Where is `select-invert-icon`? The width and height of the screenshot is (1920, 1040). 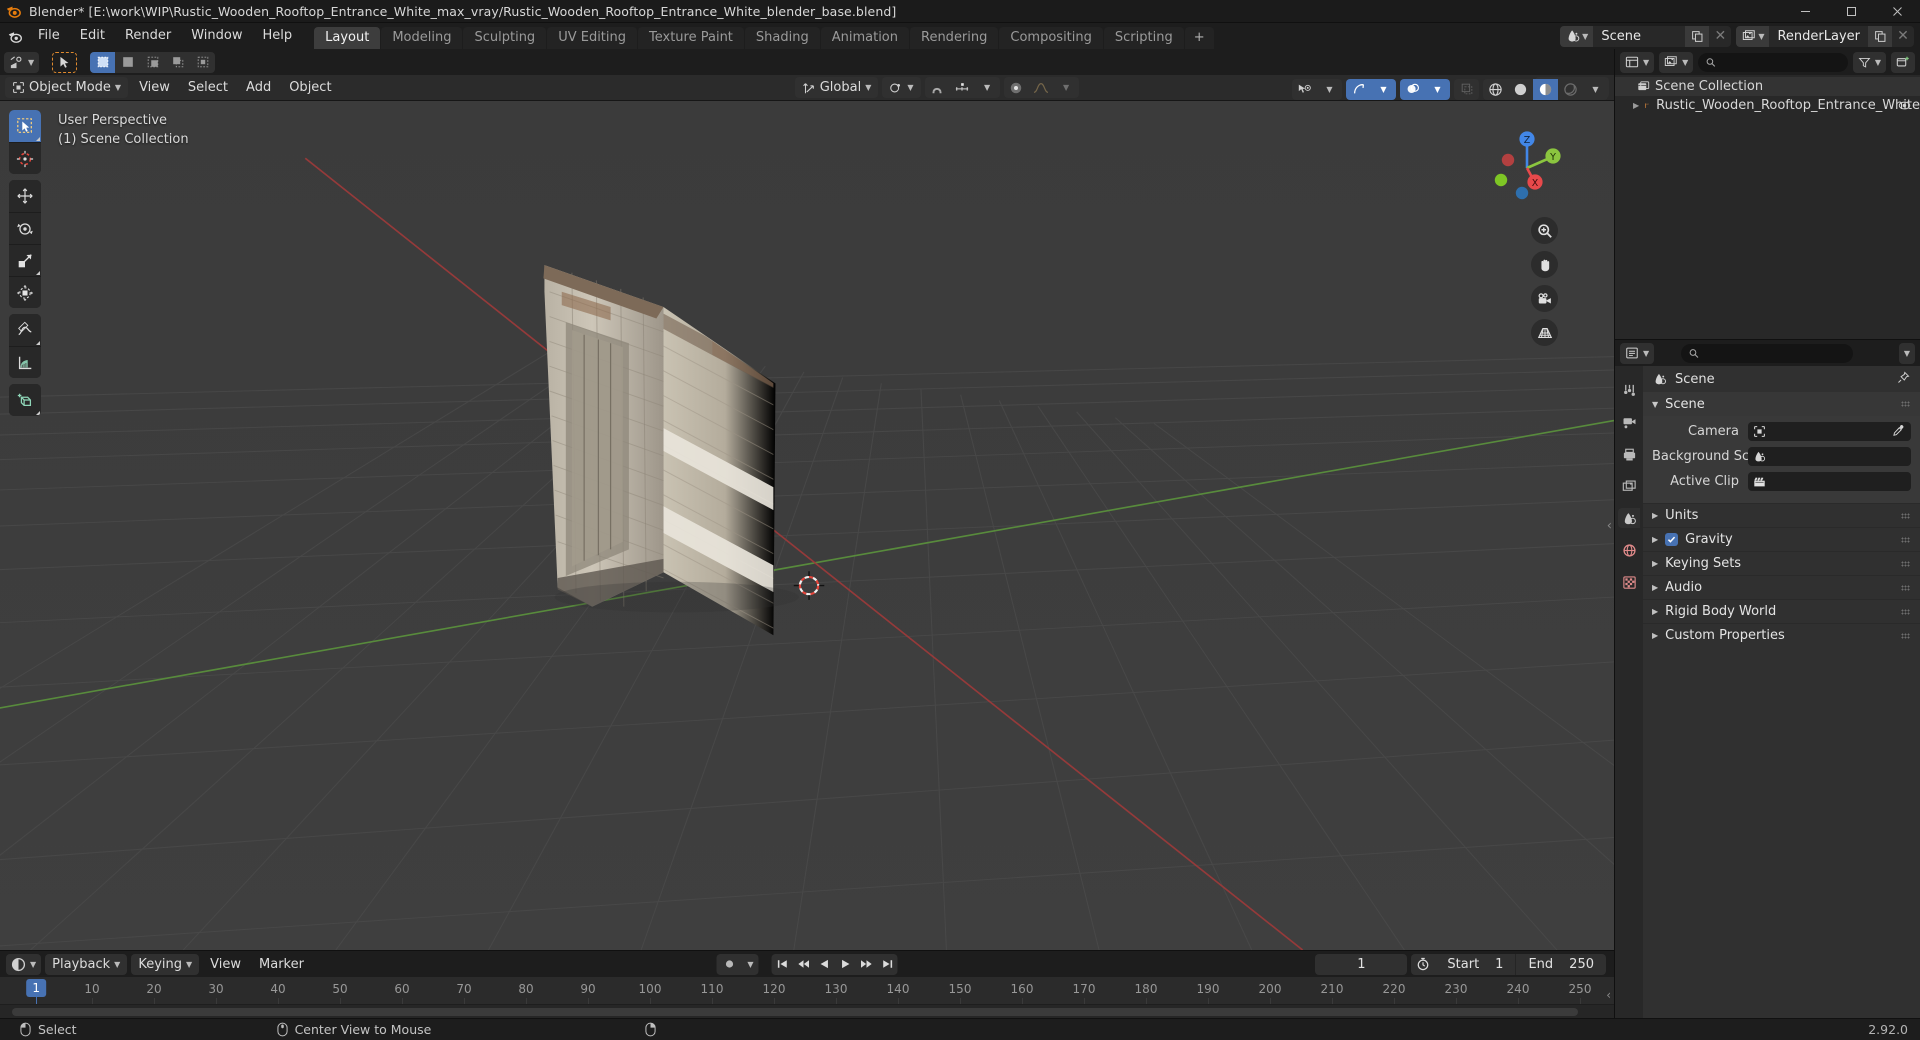 select-invert-icon is located at coordinates (177, 62).